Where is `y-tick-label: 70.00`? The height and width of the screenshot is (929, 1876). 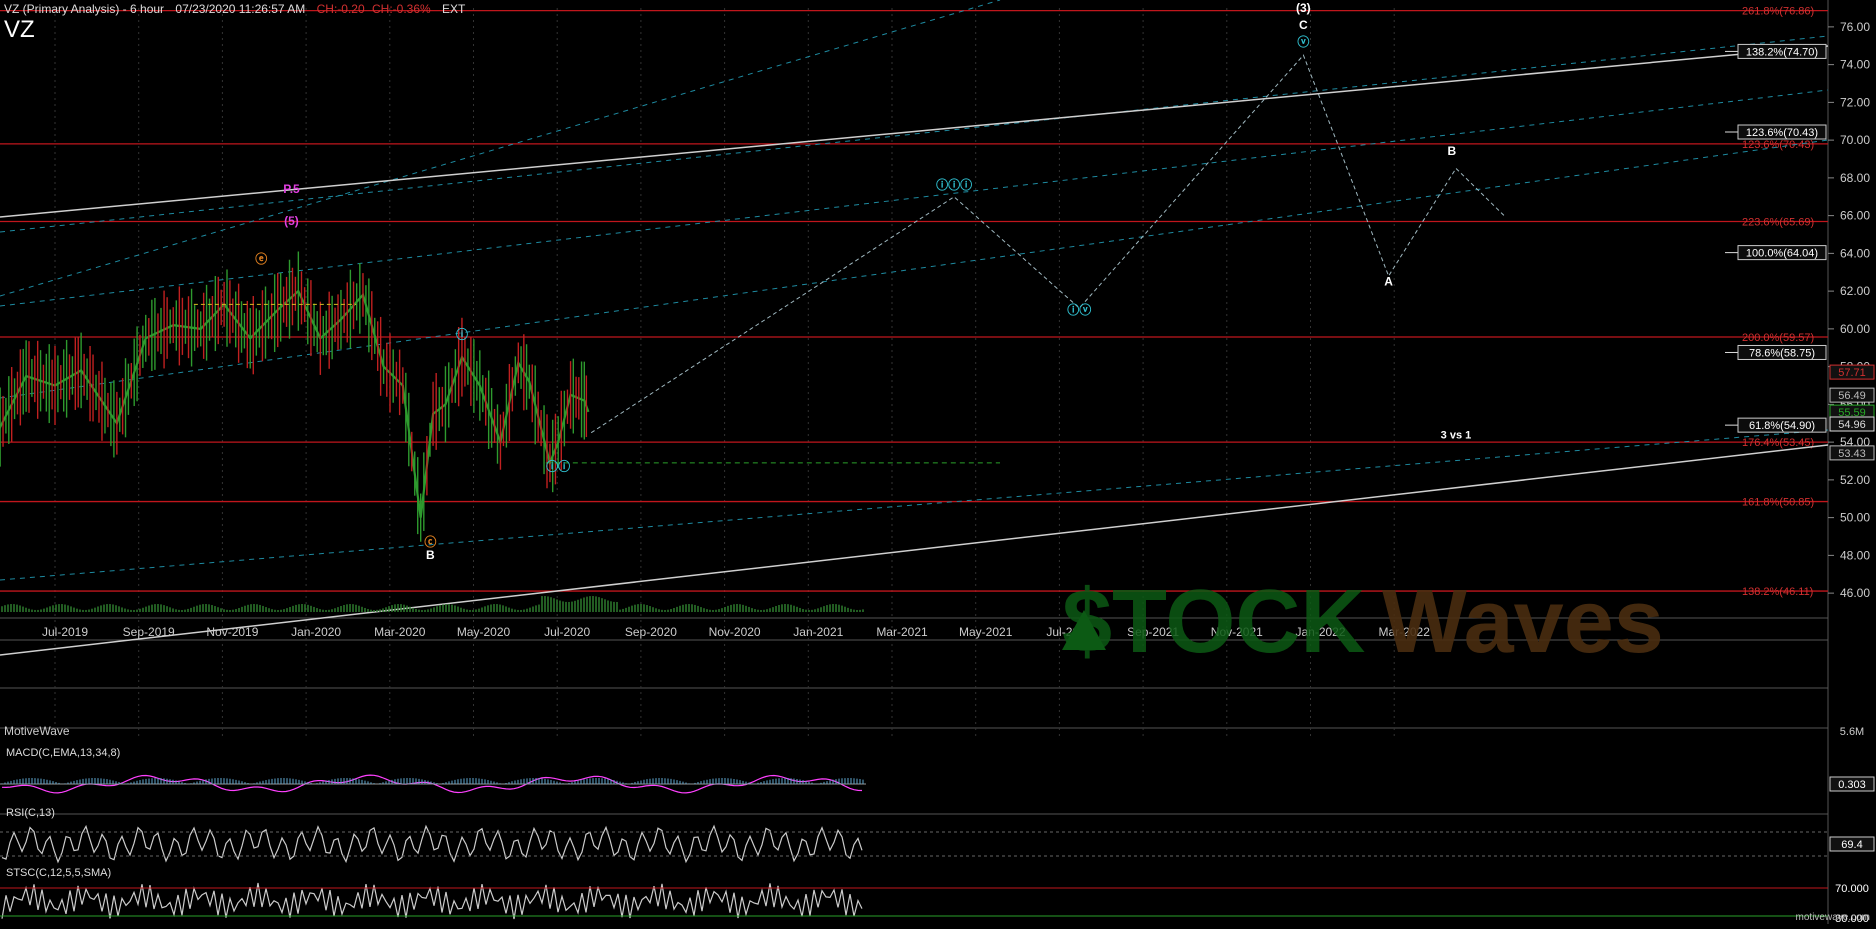 y-tick-label: 70.00 is located at coordinates (1855, 140).